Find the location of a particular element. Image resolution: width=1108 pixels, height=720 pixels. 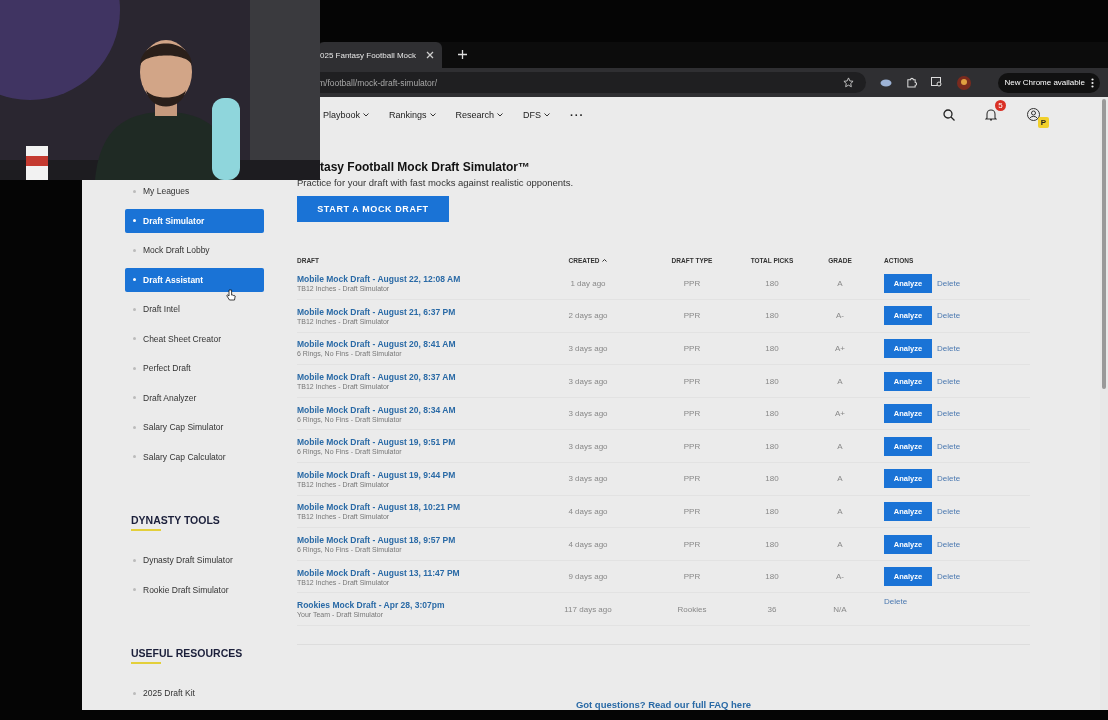

puzzle-icon is located at coordinates (911, 82).